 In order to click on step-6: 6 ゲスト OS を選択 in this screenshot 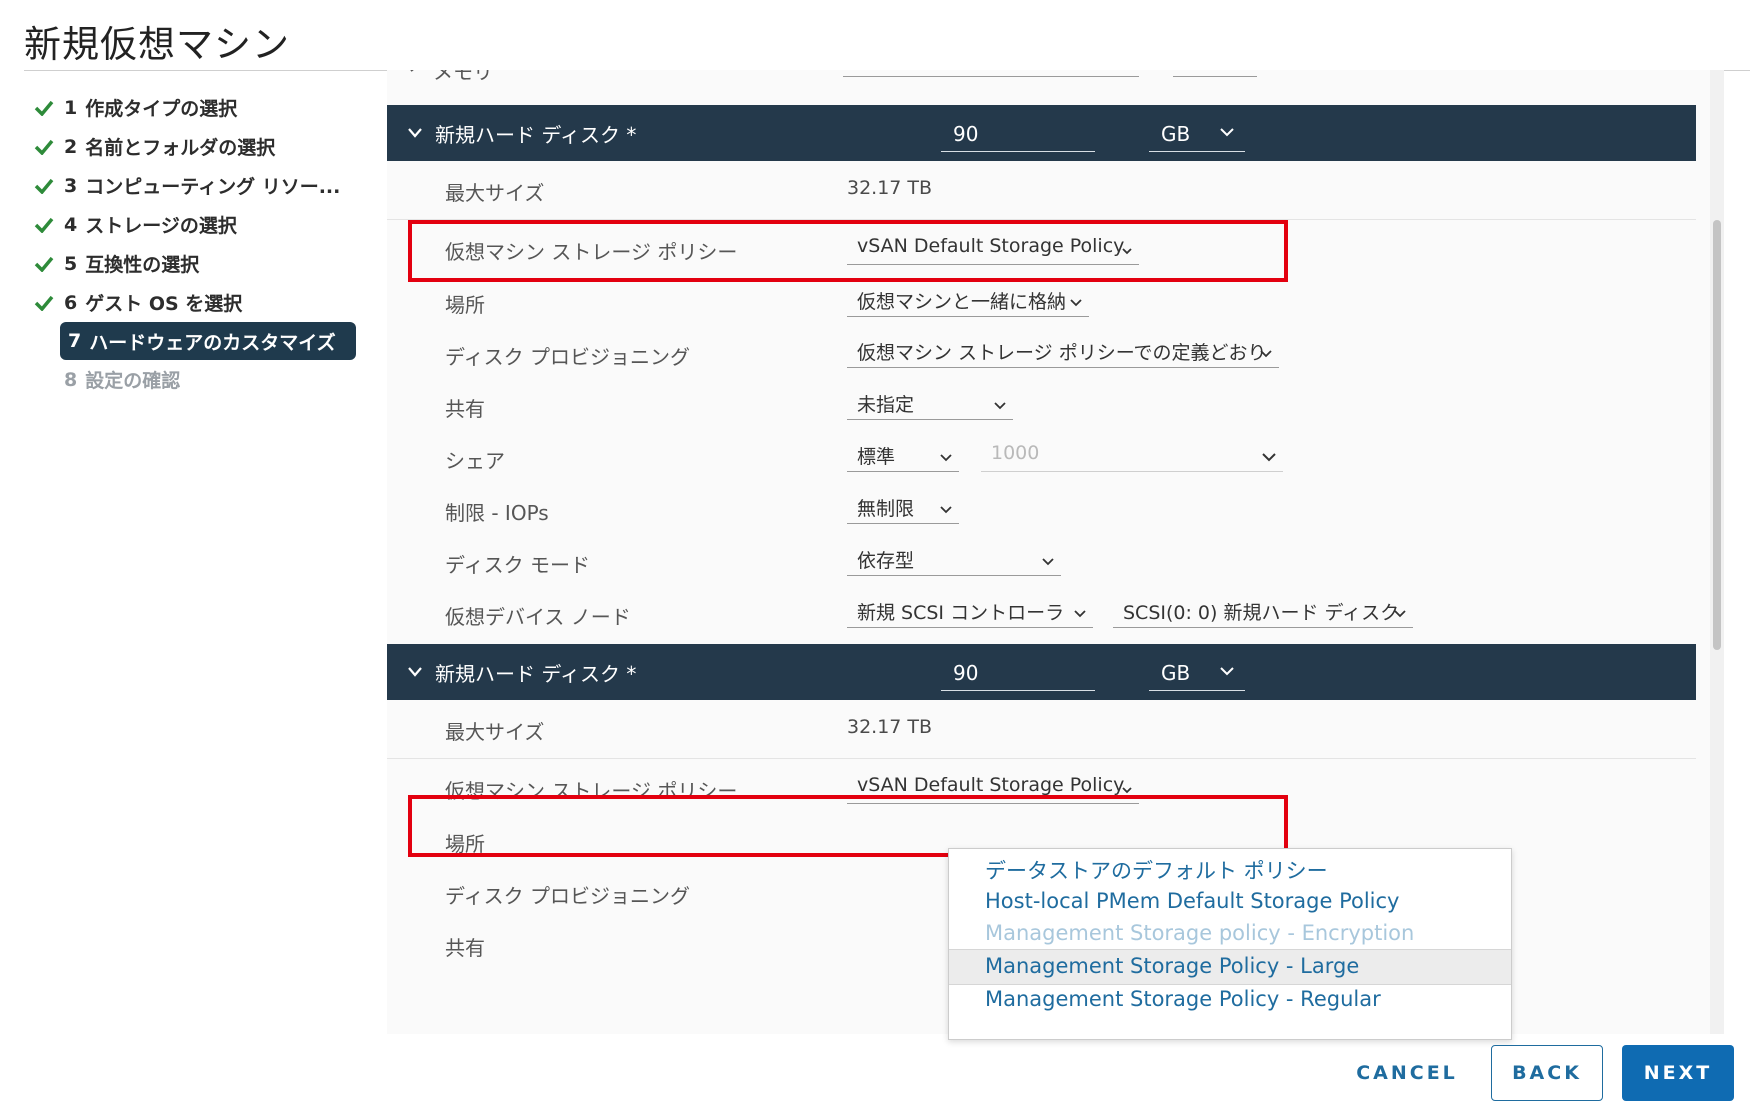, I will do `click(199, 302)`.